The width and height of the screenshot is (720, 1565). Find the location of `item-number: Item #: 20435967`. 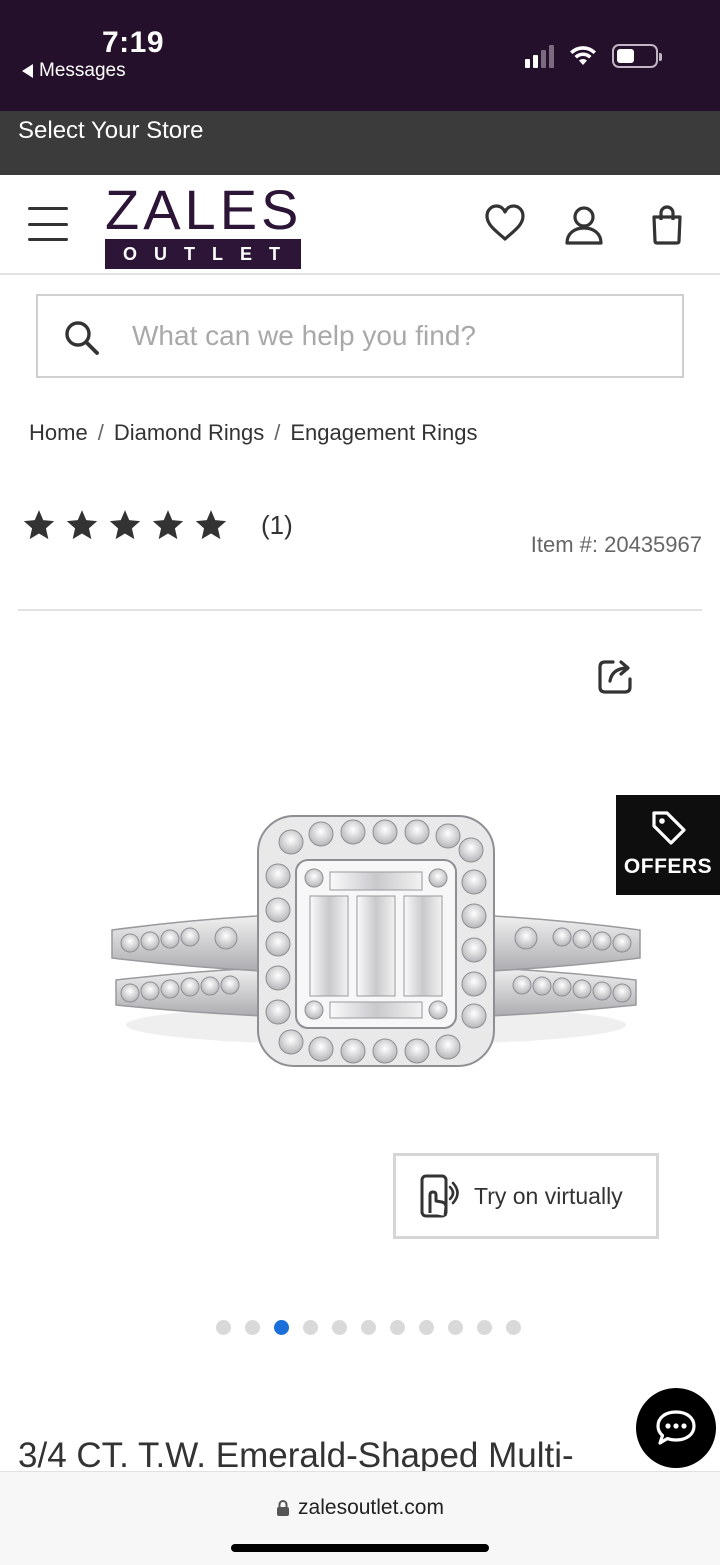

item-number: Item #: 20435967 is located at coordinates (616, 544).